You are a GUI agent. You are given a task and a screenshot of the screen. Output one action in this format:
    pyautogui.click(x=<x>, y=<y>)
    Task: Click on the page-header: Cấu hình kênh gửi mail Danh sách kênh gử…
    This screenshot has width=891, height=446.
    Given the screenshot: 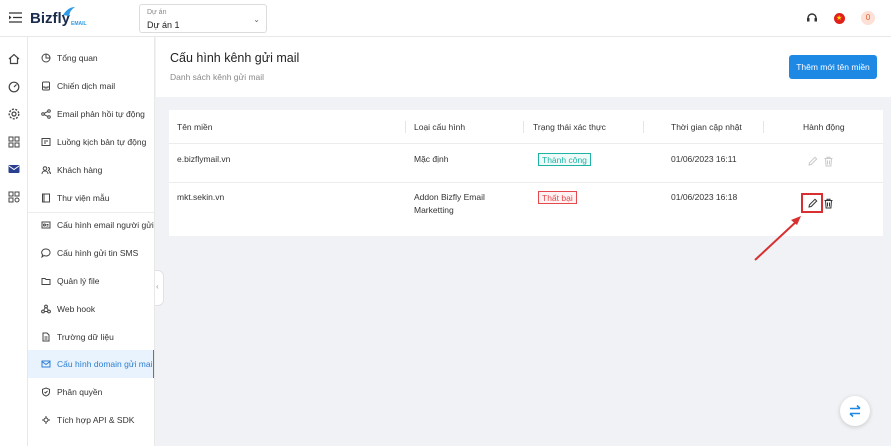 What is the action you would take?
    pyautogui.click(x=523, y=67)
    